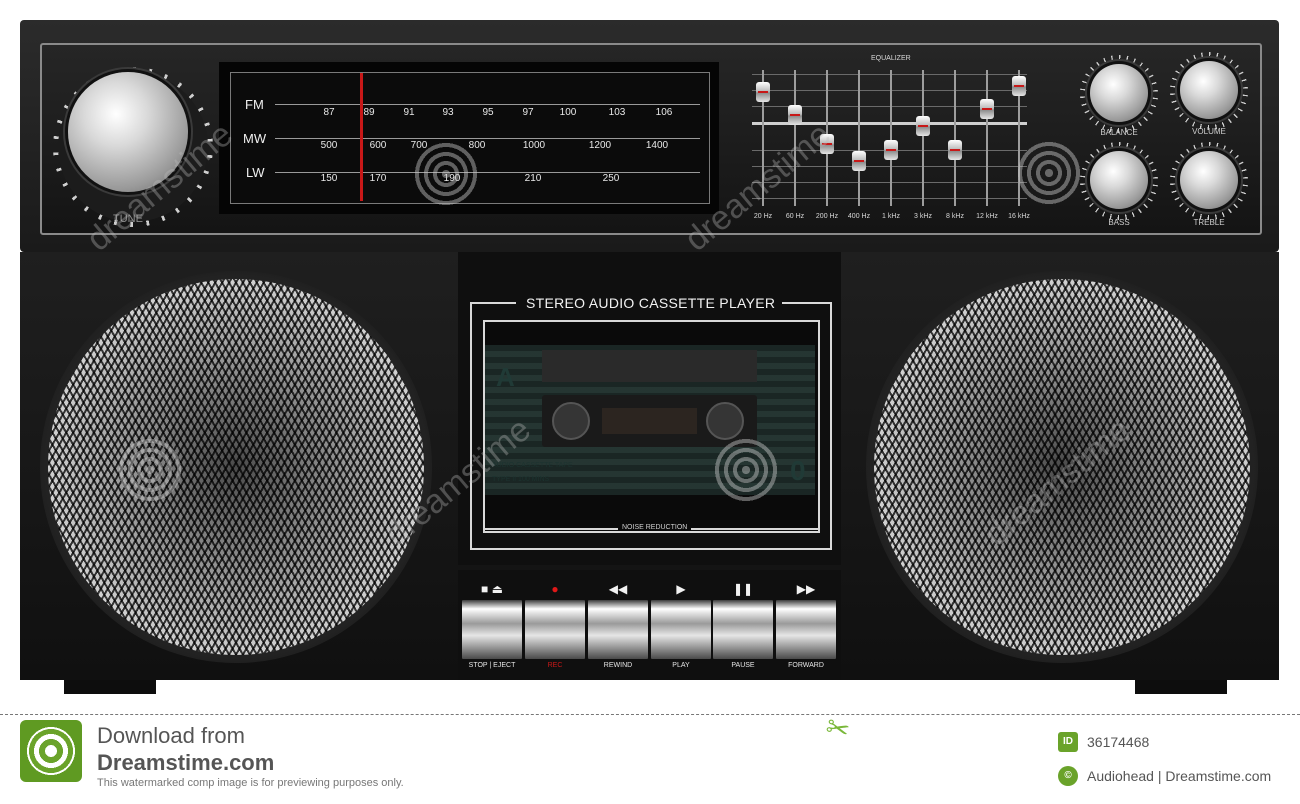 The image size is (1300, 804). Describe the element at coordinates (681, 665) in the screenshot. I see `play-label: PLAY` at that location.